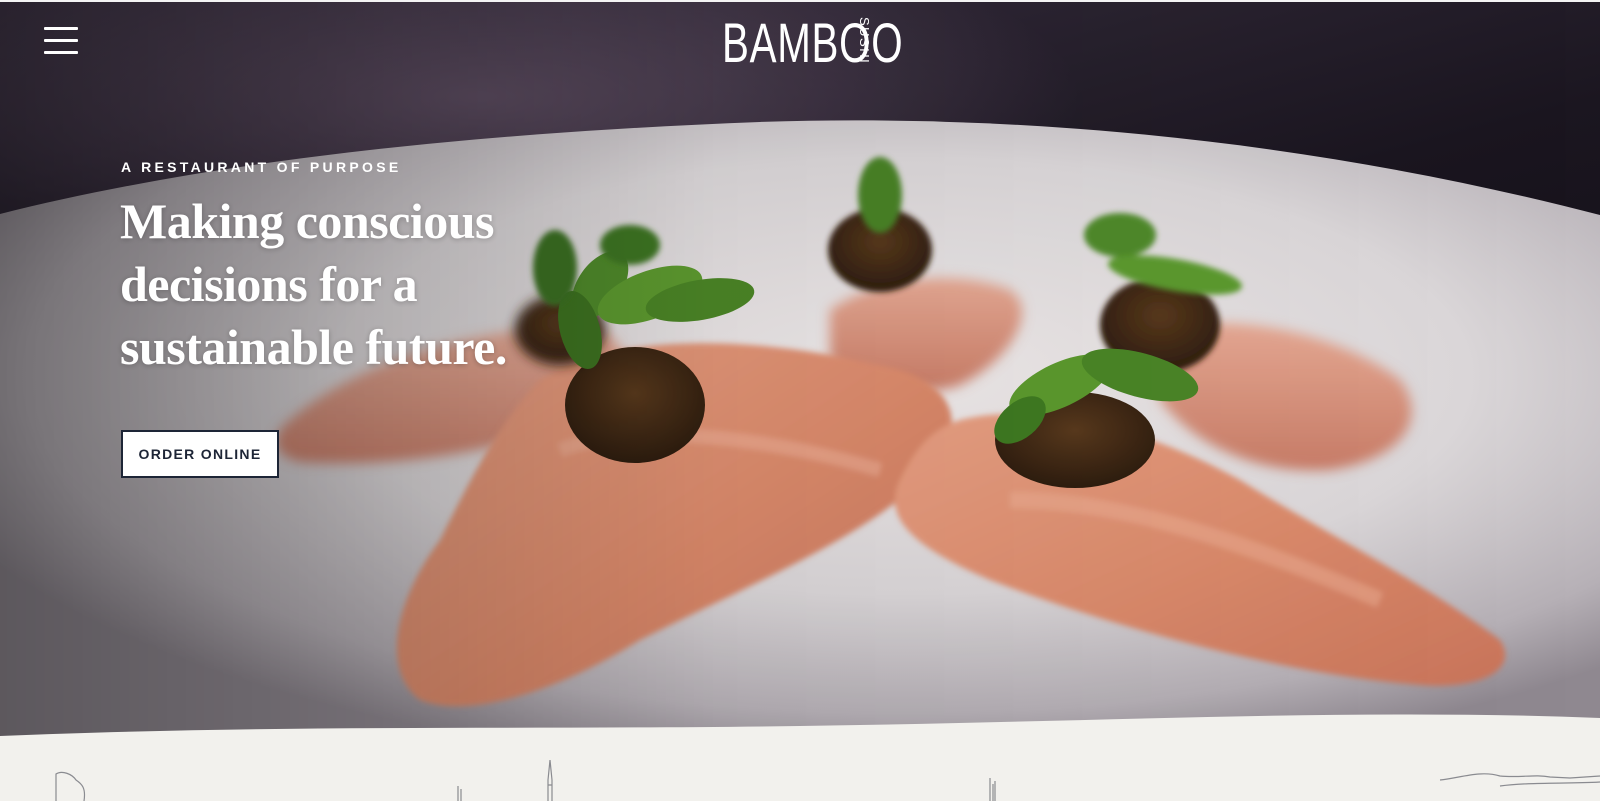  I want to click on order-online-button: ORDER ONLINE, so click(200, 454).